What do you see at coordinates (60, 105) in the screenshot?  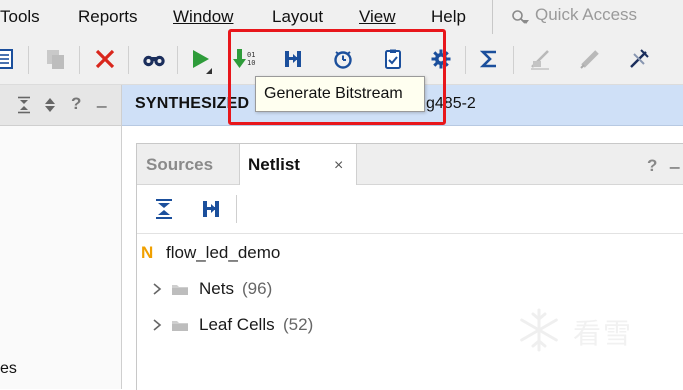 I see `left-panel-header: ? _` at bounding box center [60, 105].